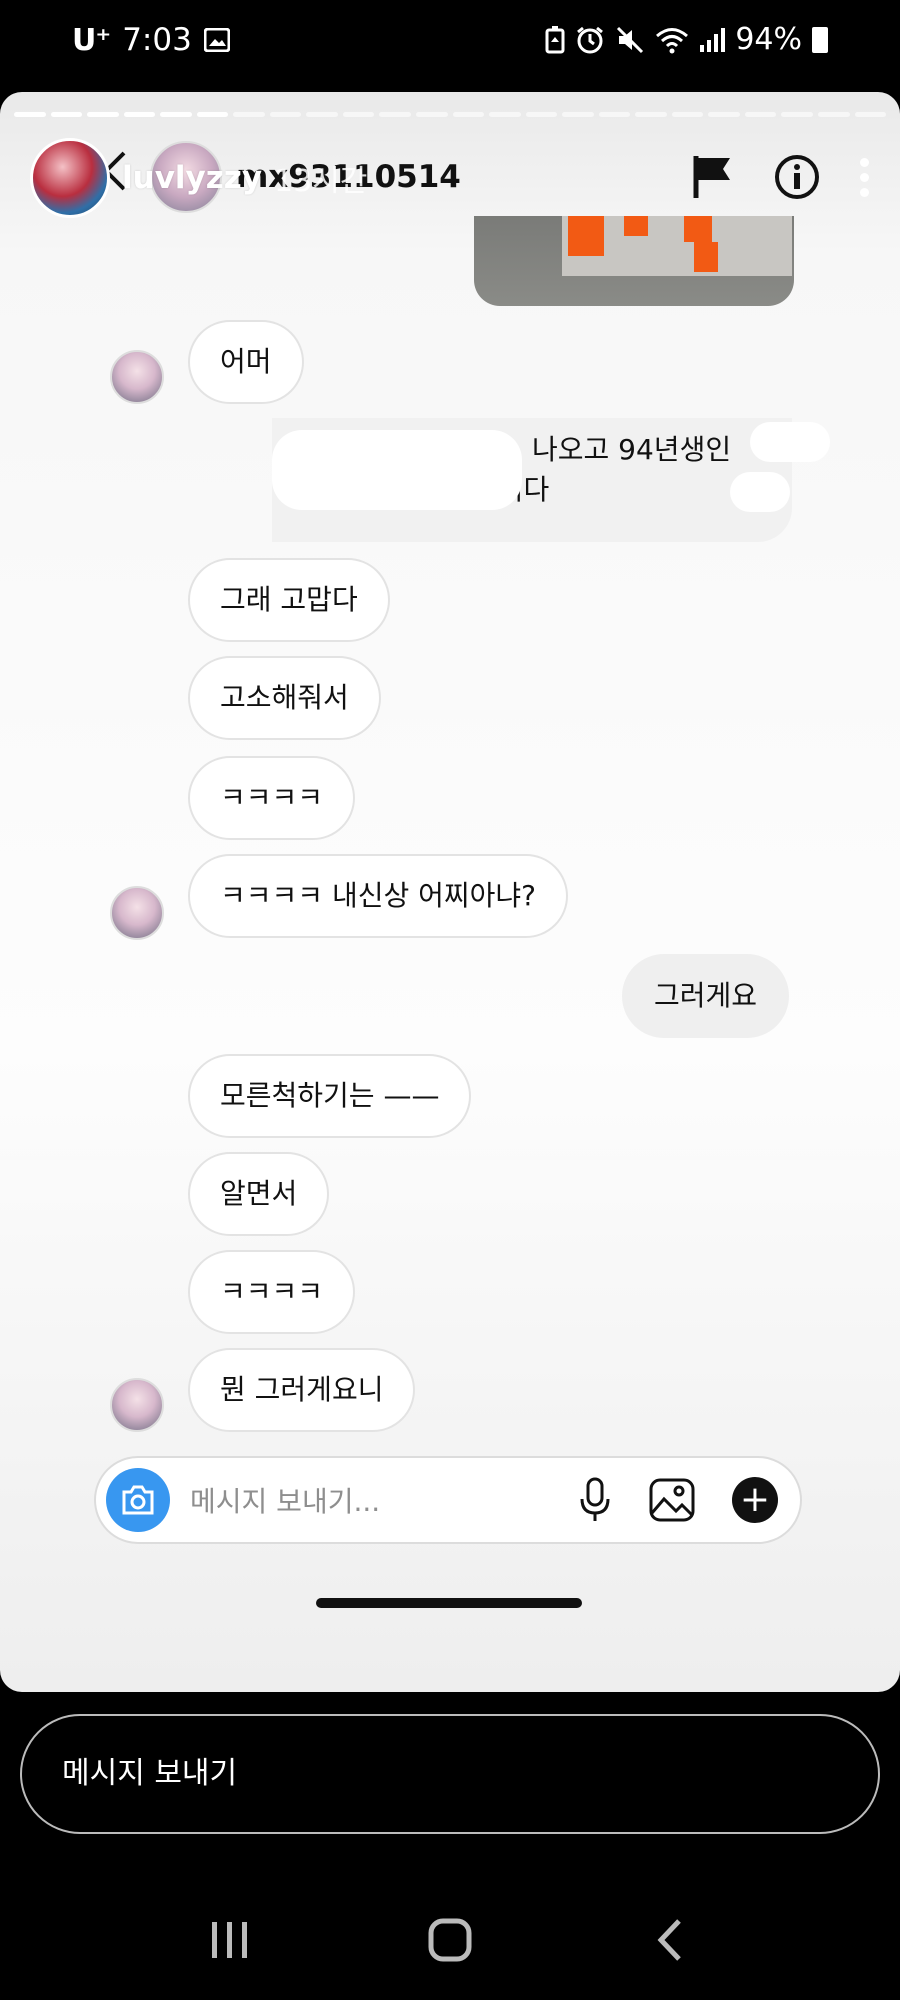 The image size is (900, 2000). I want to click on story-owner-avatar, so click(70, 178).